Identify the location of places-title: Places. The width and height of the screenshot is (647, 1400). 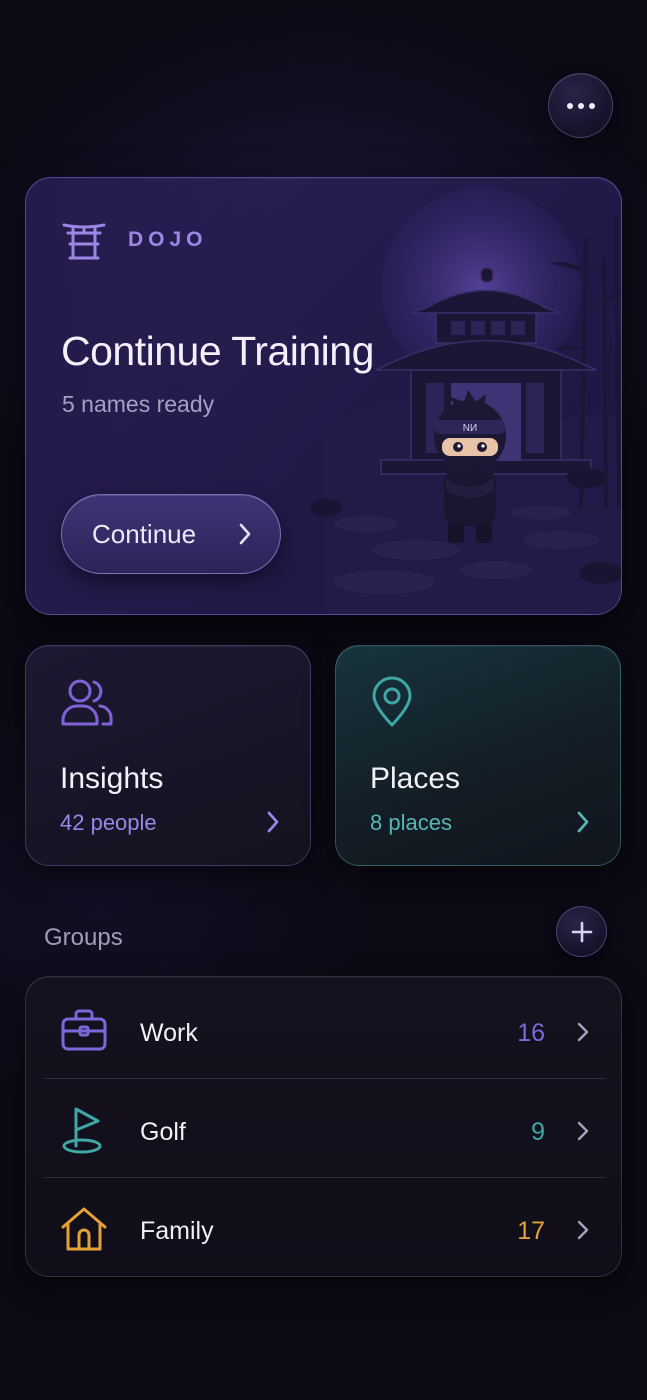
(415, 778).